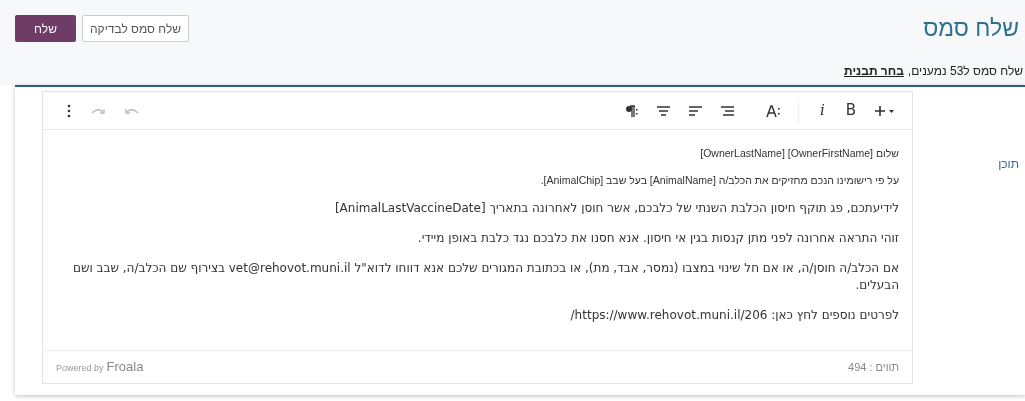 The width and height of the screenshot is (1025, 401). What do you see at coordinates (1008, 164) in the screenshot?
I see `content-label: תוכן` at bounding box center [1008, 164].